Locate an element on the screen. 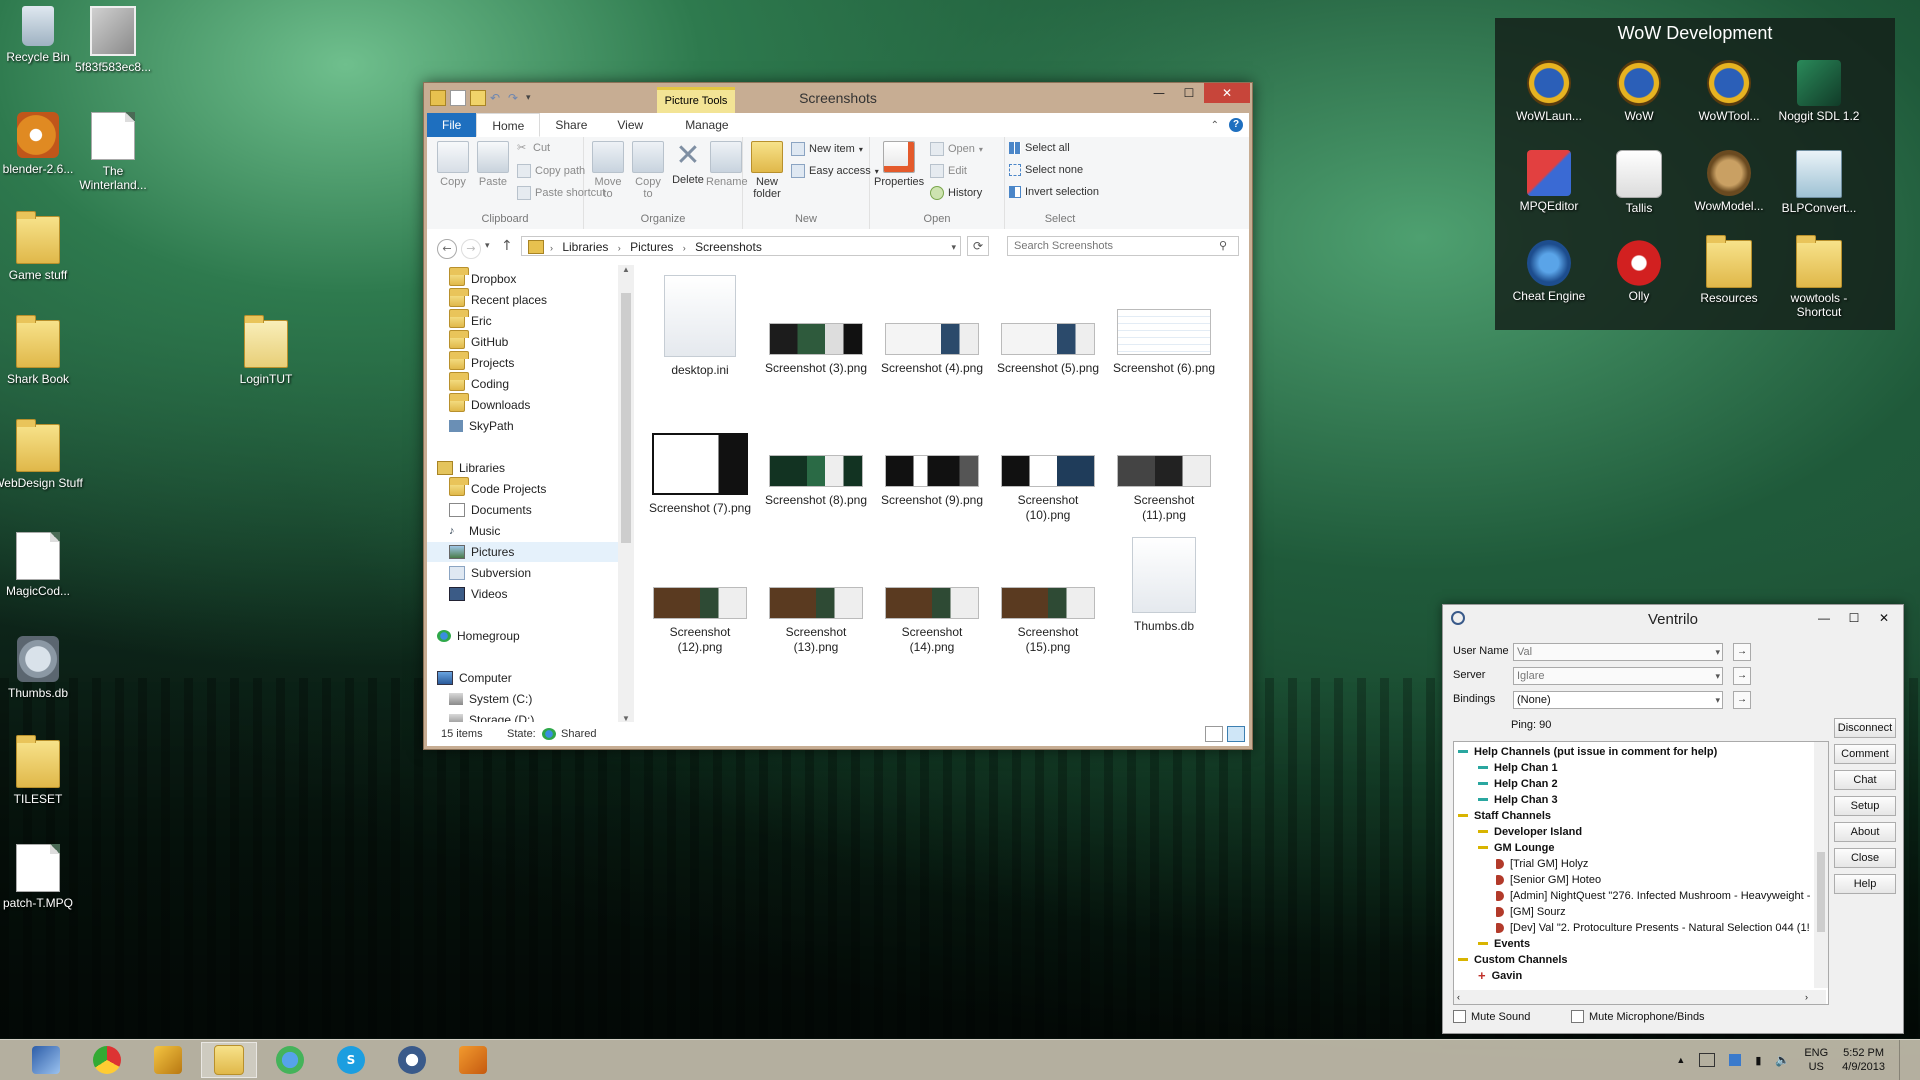  maximize-button: ☐ is located at coordinates (1189, 93).